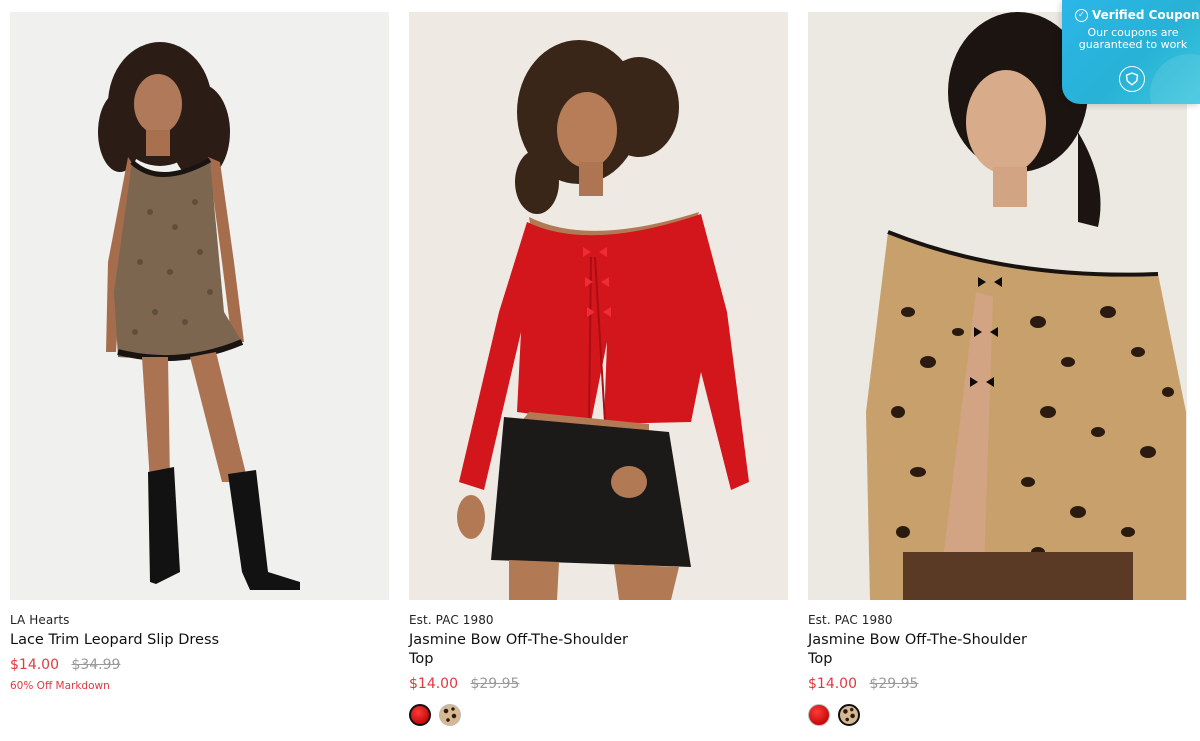  Describe the element at coordinates (40, 620) in the screenshot. I see `product-brand: LA Hearts` at that location.